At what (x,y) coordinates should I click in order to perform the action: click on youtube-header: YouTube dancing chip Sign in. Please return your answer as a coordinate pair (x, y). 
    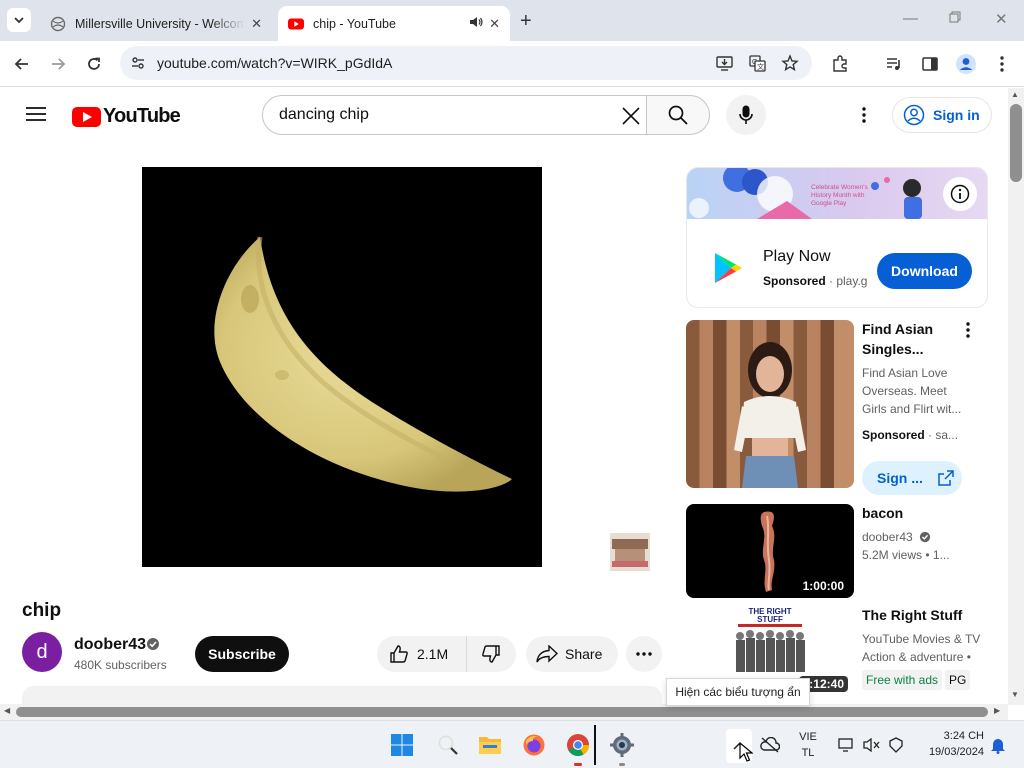
    Looking at the image, I should click on (504, 116).